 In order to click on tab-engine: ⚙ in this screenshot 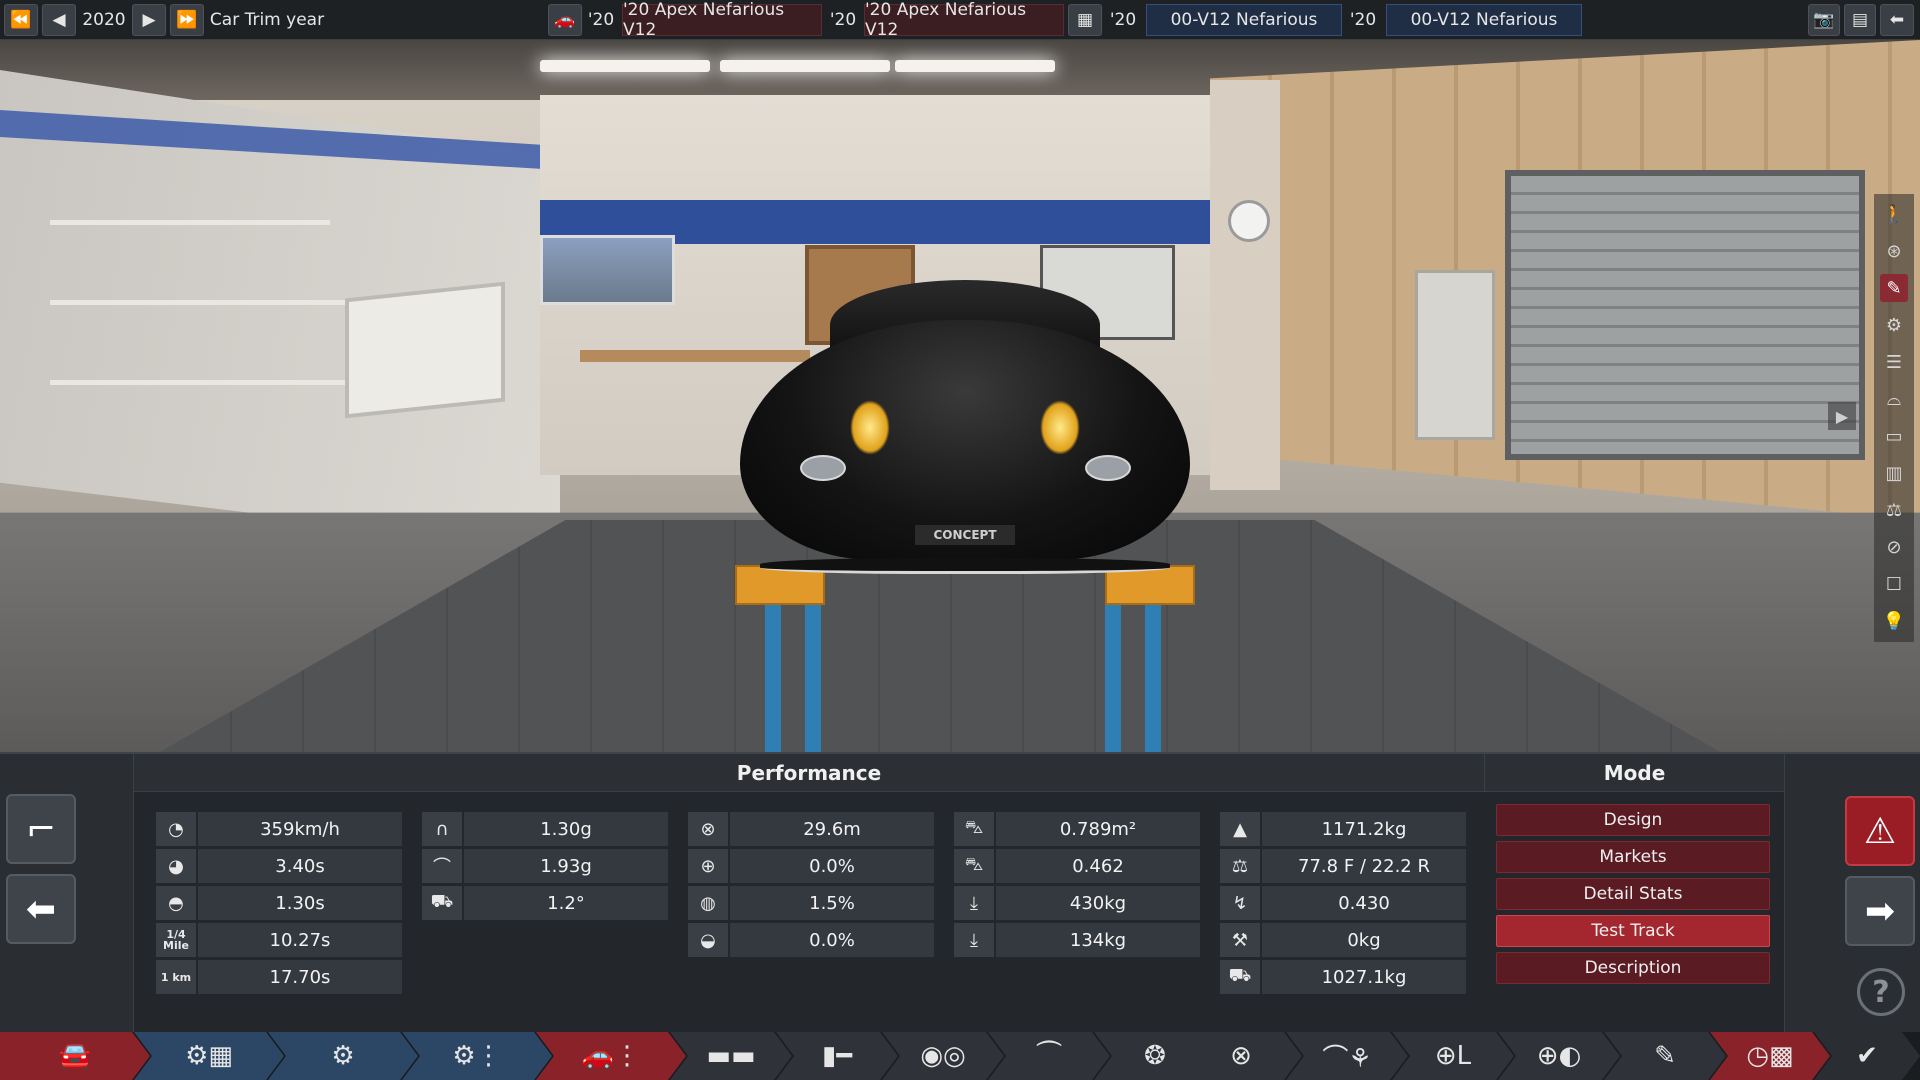, I will do `click(343, 1056)`.